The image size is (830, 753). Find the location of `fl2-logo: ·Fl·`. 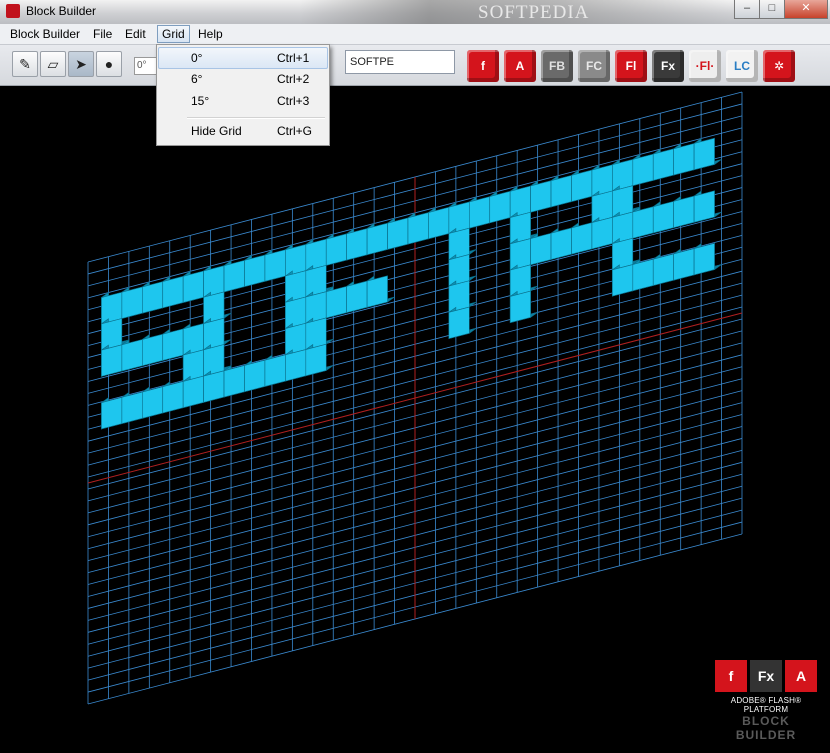

fl2-logo: ·Fl· is located at coordinates (705, 66).